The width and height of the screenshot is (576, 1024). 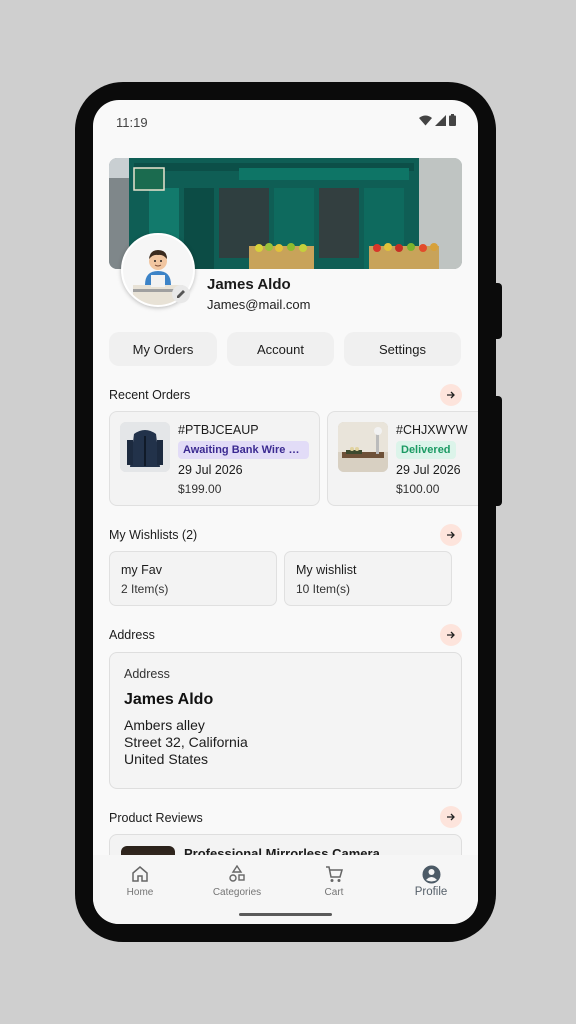 I want to click on volume-button, so click(x=498, y=451).